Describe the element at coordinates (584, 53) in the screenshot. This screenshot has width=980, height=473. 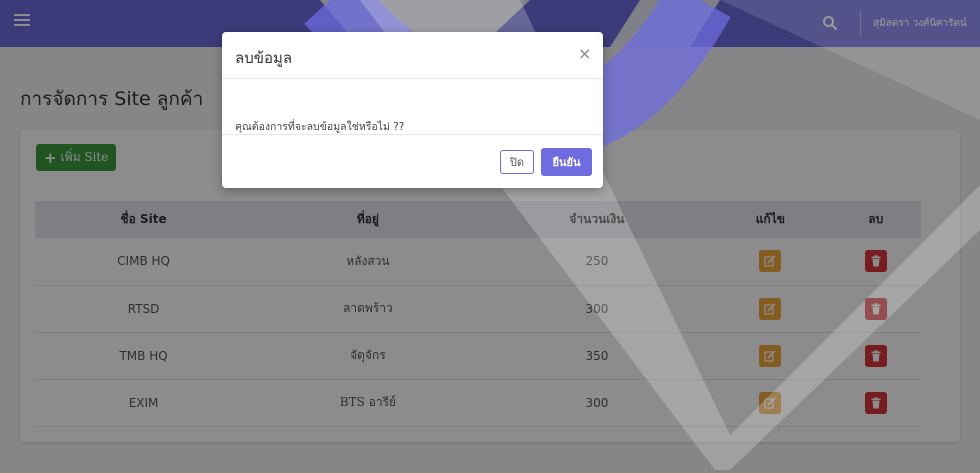
I see `close-icon: ×` at that location.